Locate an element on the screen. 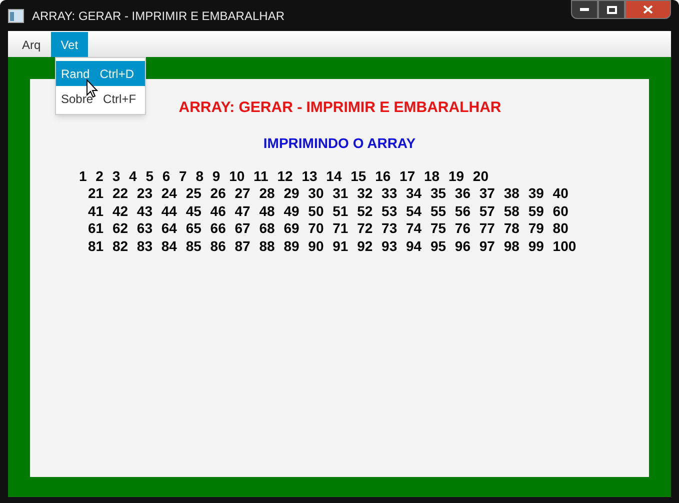 Image resolution: width=679 pixels, height=503 pixels. maximize-button is located at coordinates (611, 9).